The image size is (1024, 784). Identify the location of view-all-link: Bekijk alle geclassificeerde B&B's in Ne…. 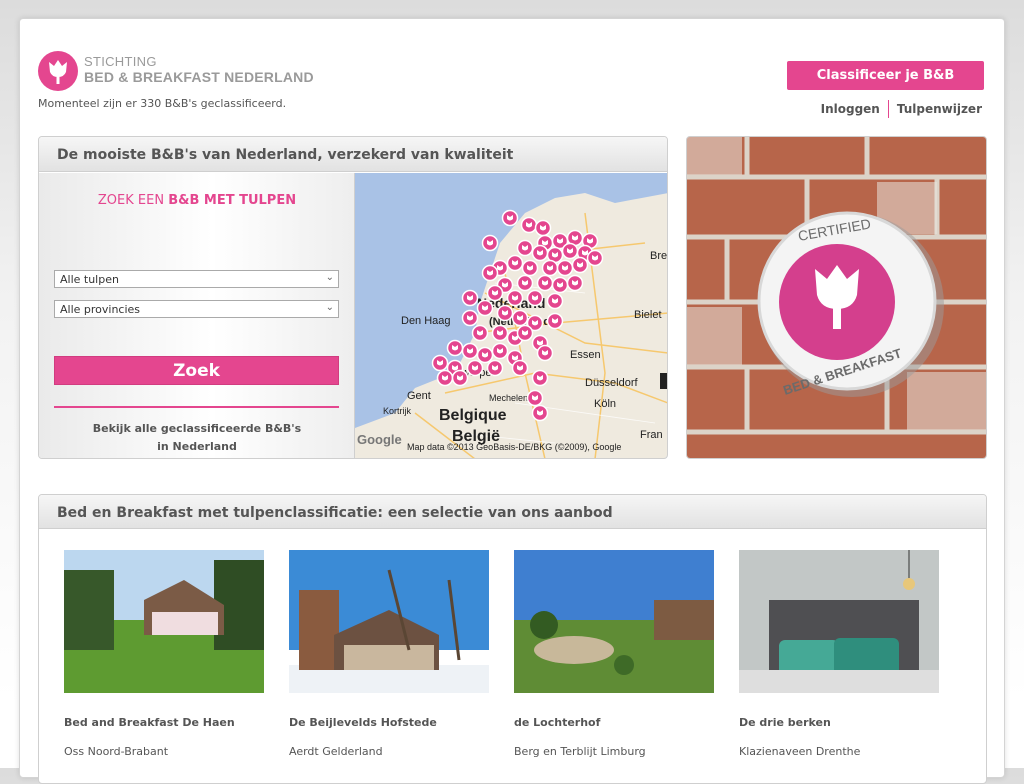
(197, 438).